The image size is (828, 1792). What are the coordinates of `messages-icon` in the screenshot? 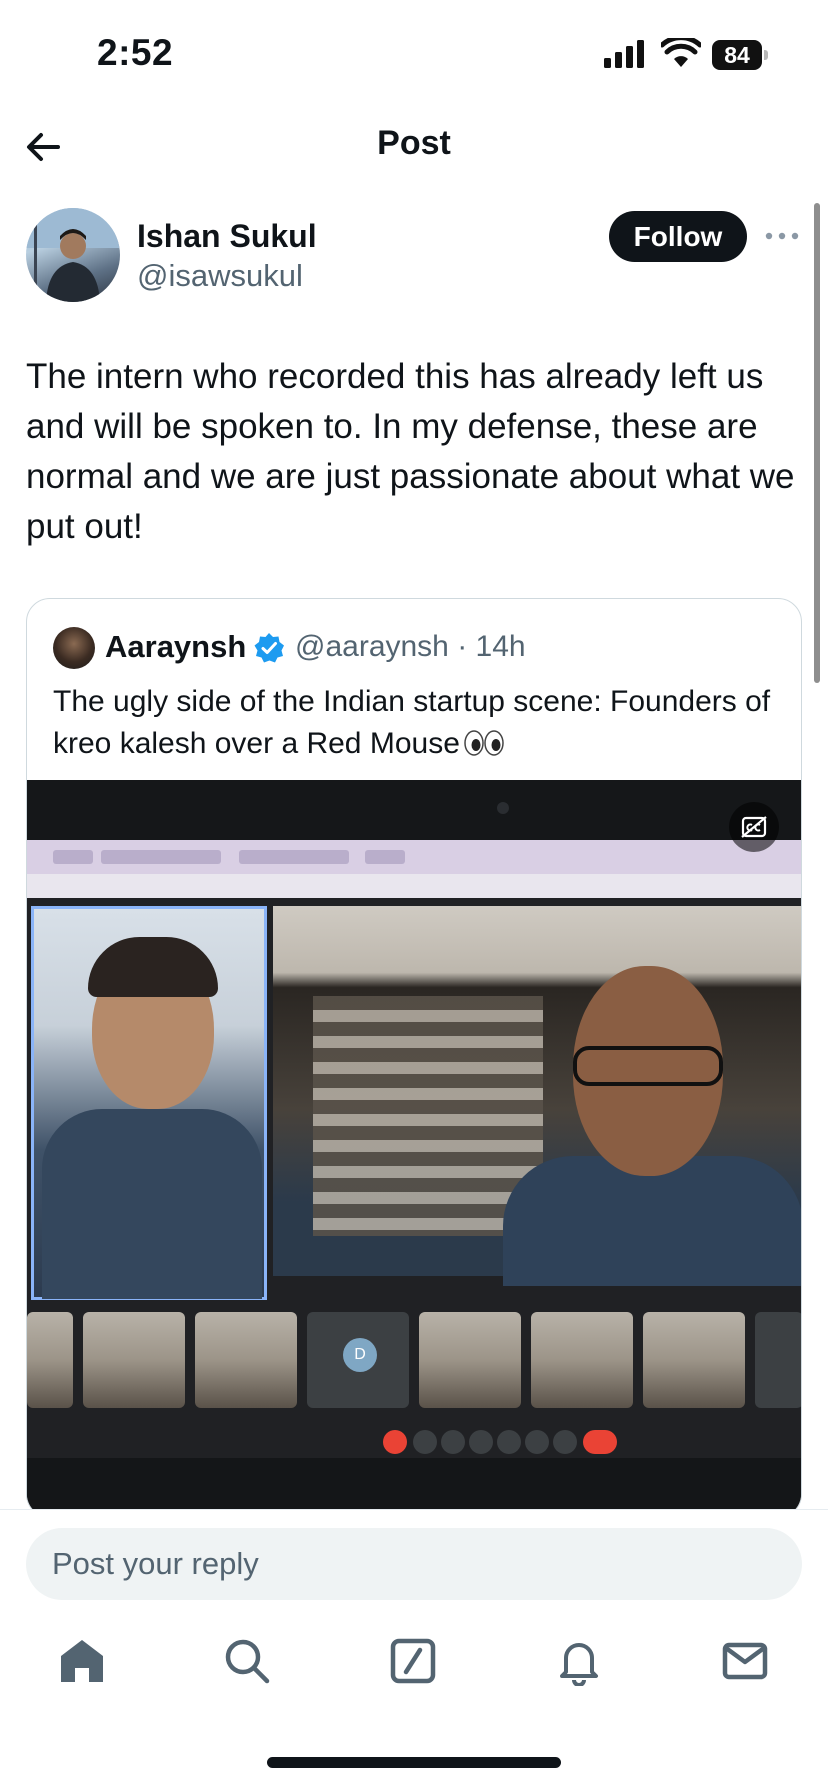 It's located at (745, 1661).